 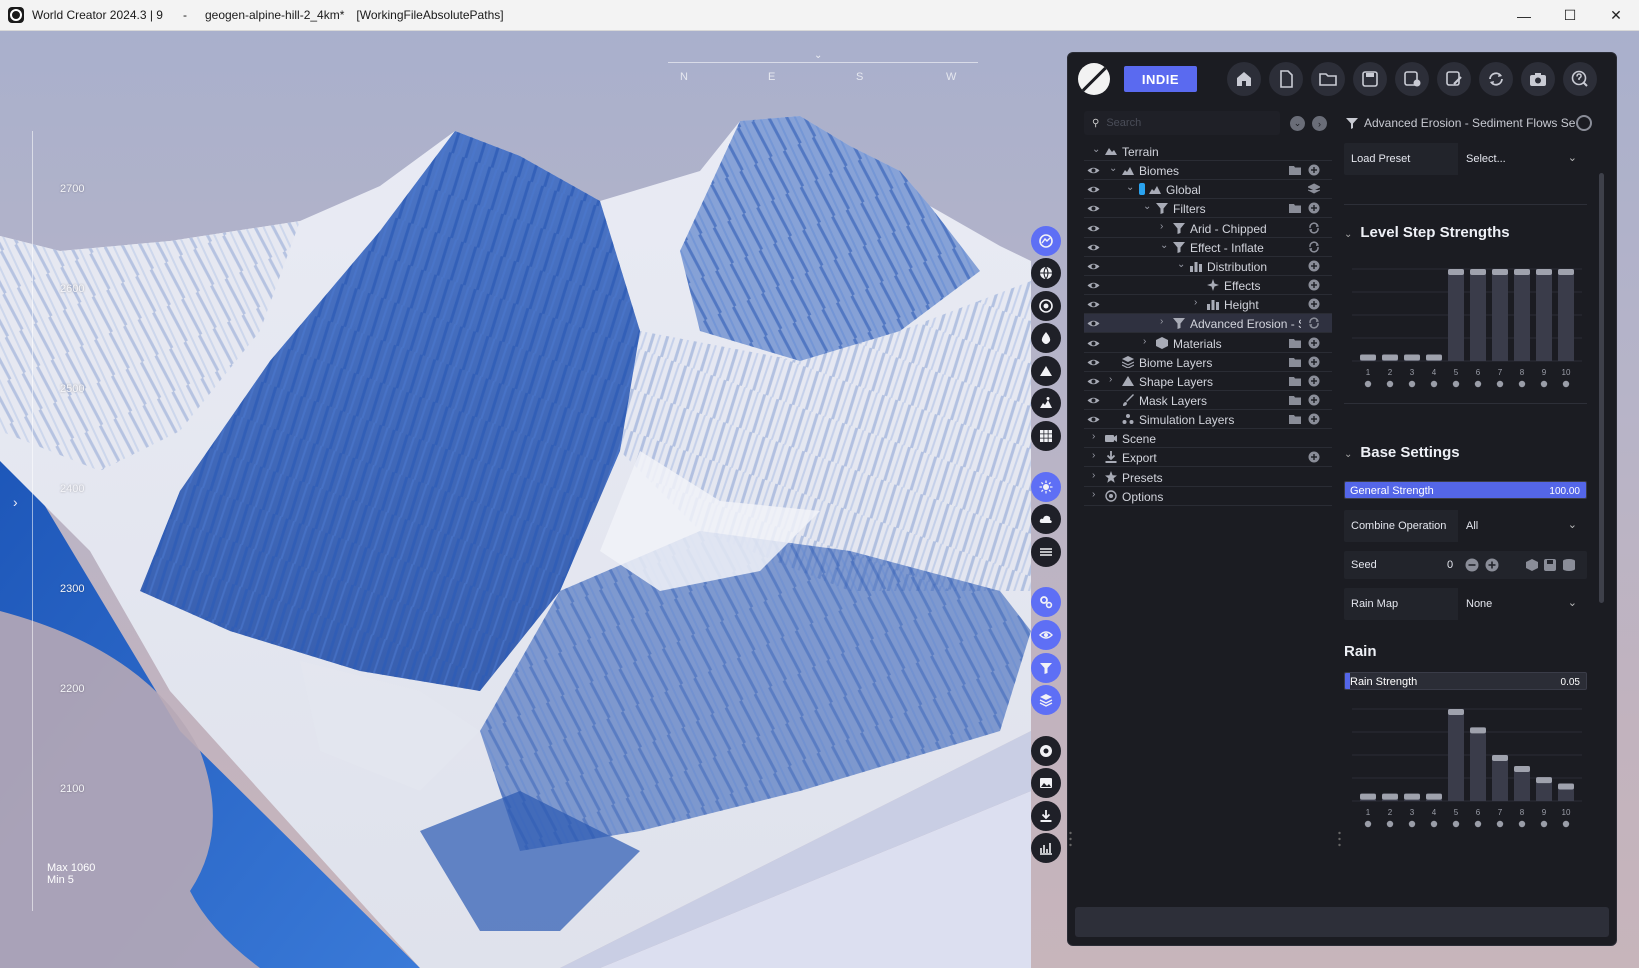 I want to click on tree-item-scene: › Scene, so click(x=1208, y=439).